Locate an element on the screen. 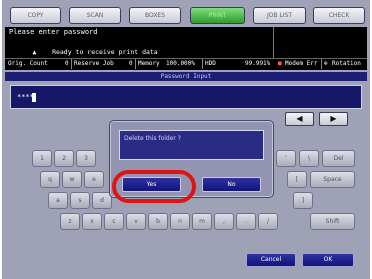 The image size is (372, 279). key-backslash: \ is located at coordinates (309, 158).